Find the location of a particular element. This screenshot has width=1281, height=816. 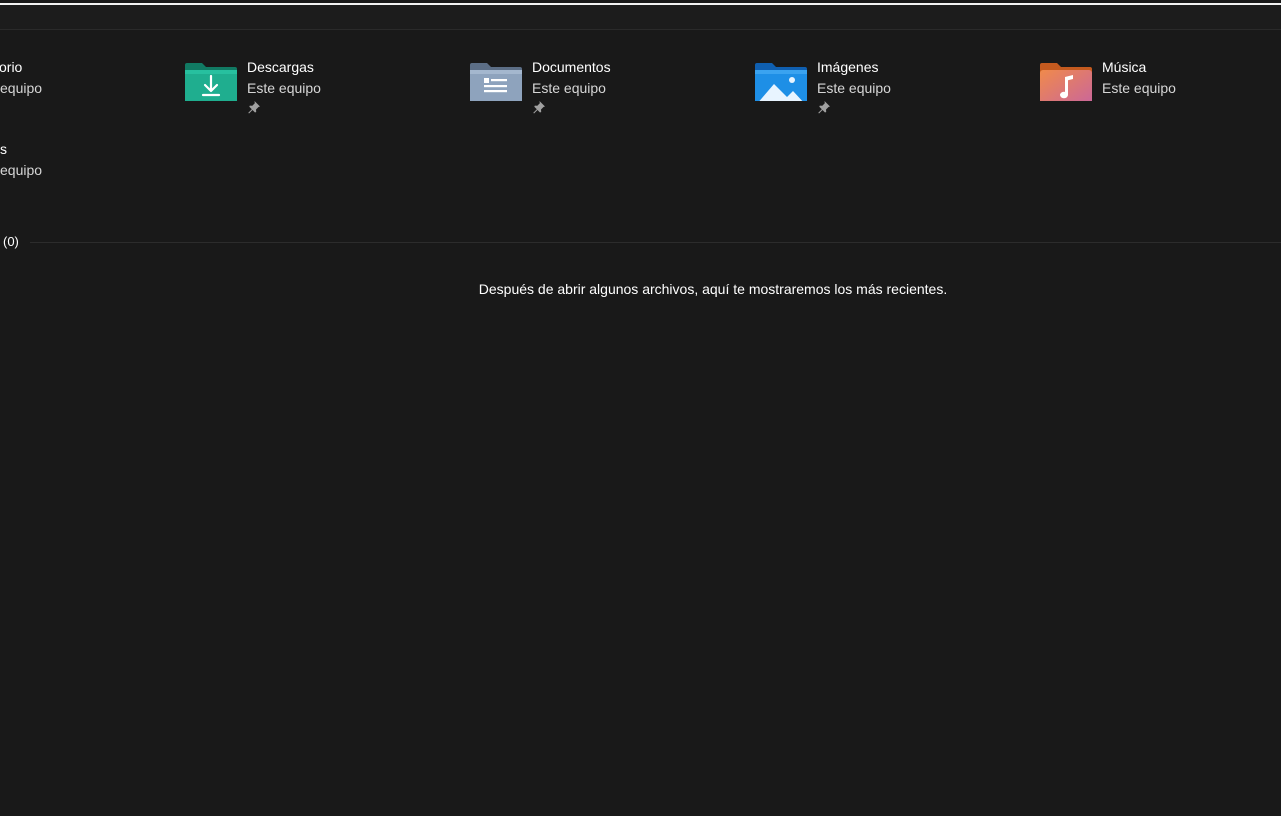

toolbar-strip is located at coordinates (640, 17).